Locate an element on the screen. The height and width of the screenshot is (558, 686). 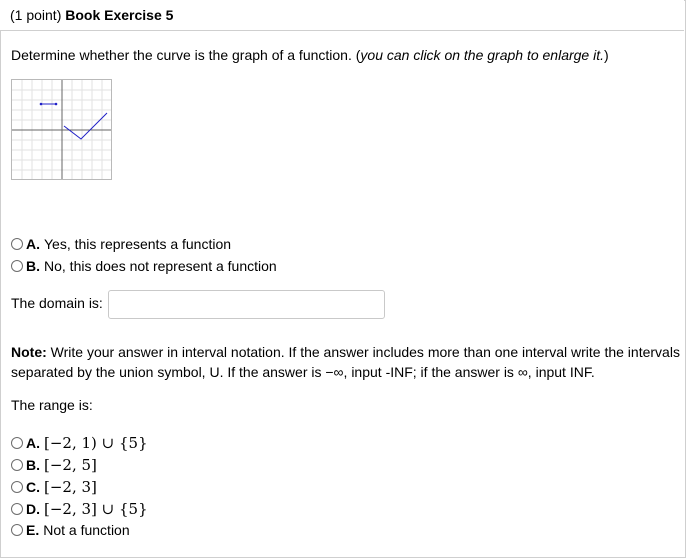
note-bold: Note: is located at coordinates (29, 352).